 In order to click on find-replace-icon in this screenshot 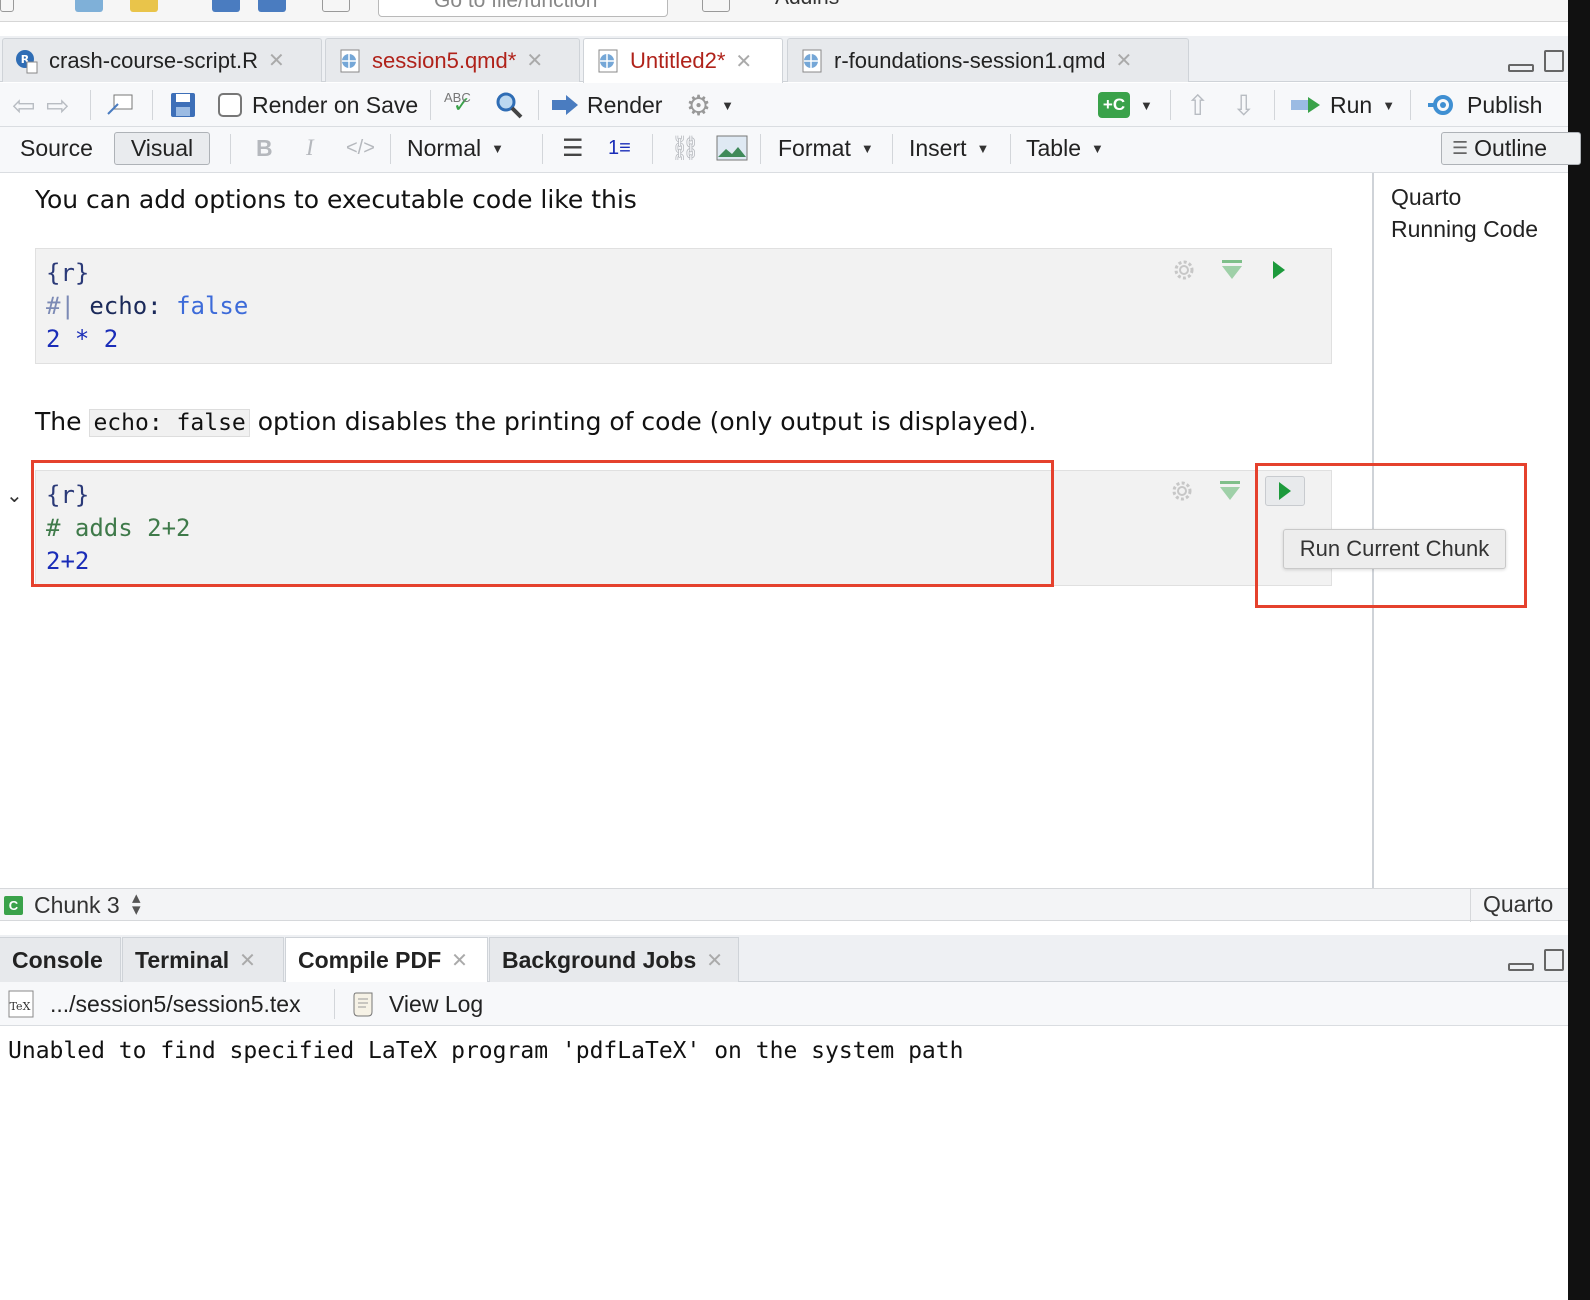, I will do `click(509, 105)`.